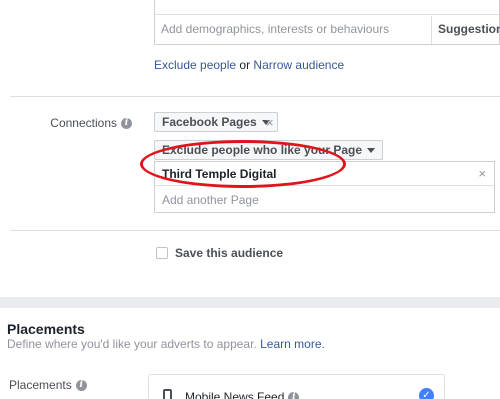 This screenshot has width=500, height=399. I want to click on connections-label: Connections i, so click(91, 123).